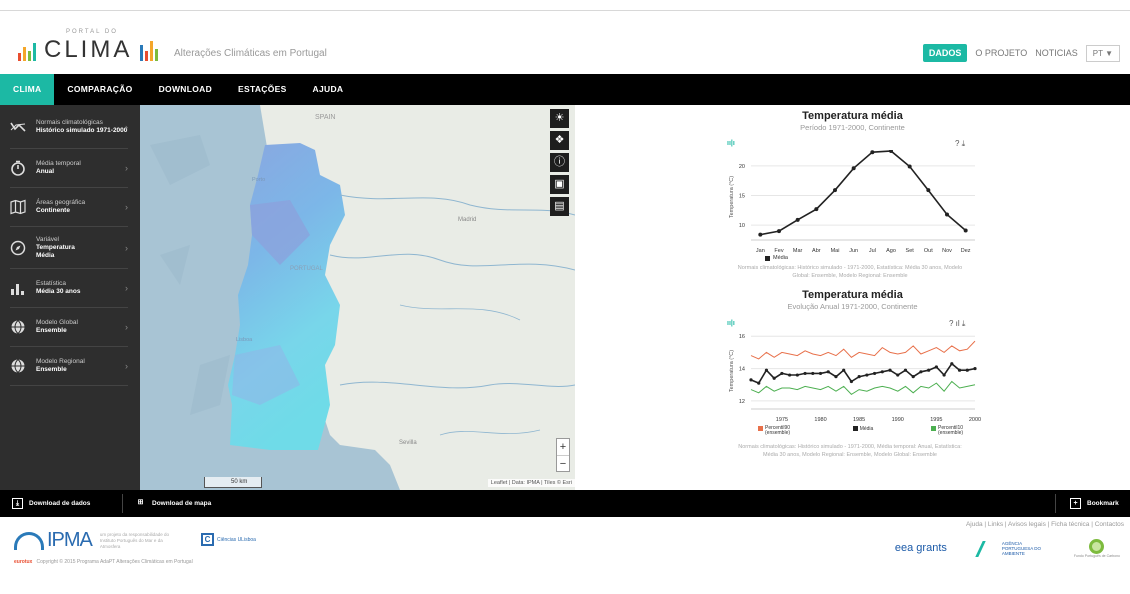  Describe the element at coordinates (250, 53) in the screenshot. I see `tagline: Alterações Climáticas em Portugal` at that location.